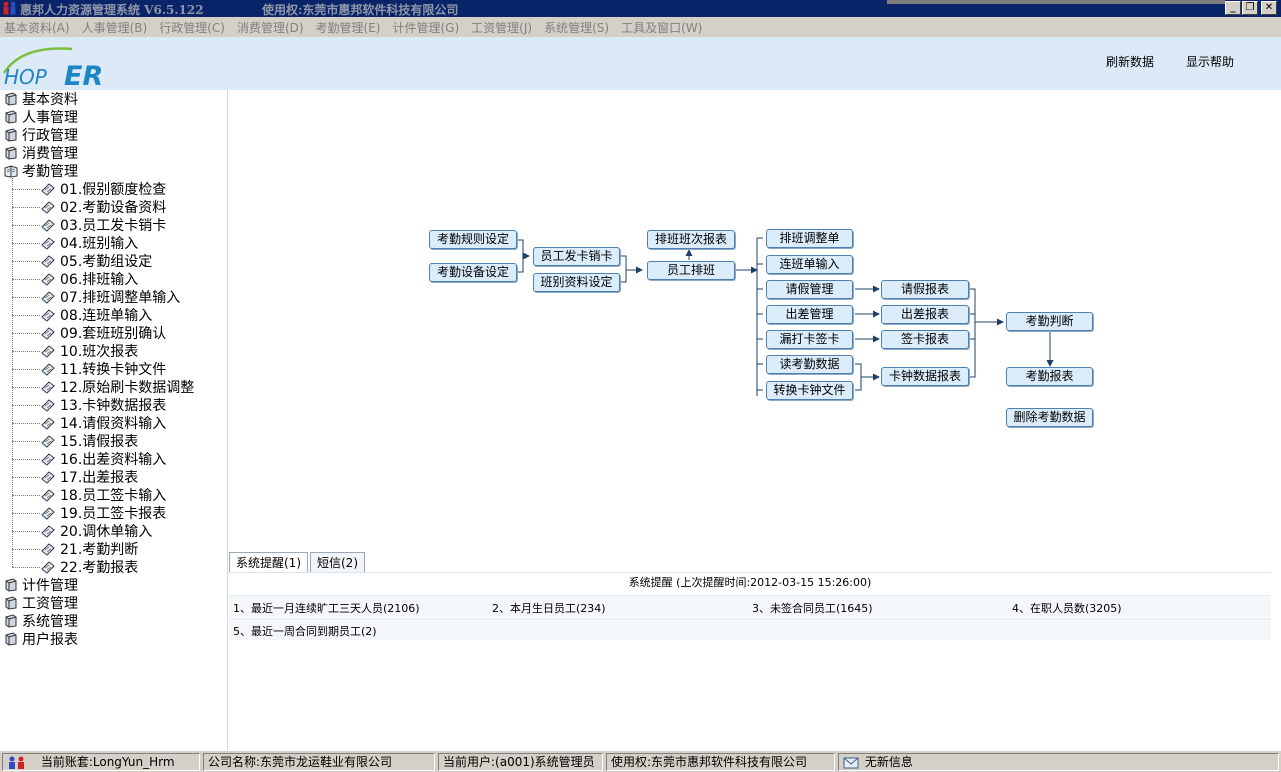 Image resolution: width=1281 pixels, height=772 pixels. I want to click on tree-leaf: 04.班别输入, so click(89, 243).